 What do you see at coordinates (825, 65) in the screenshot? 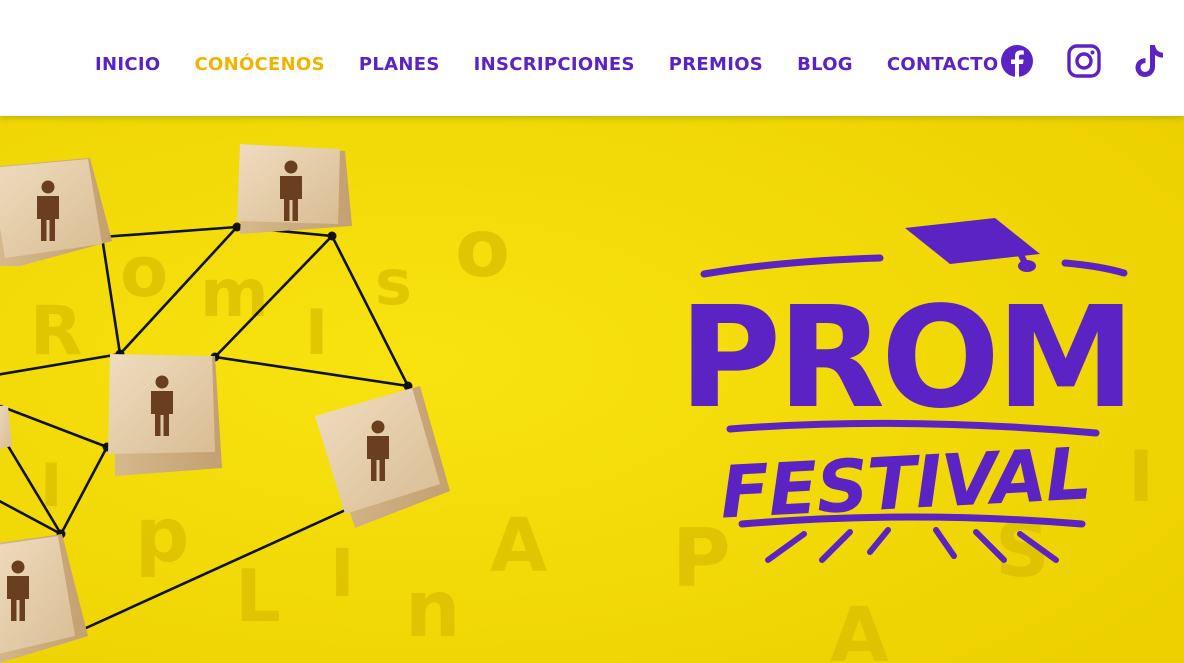
I see `nav-item-blog: BLOG` at bounding box center [825, 65].